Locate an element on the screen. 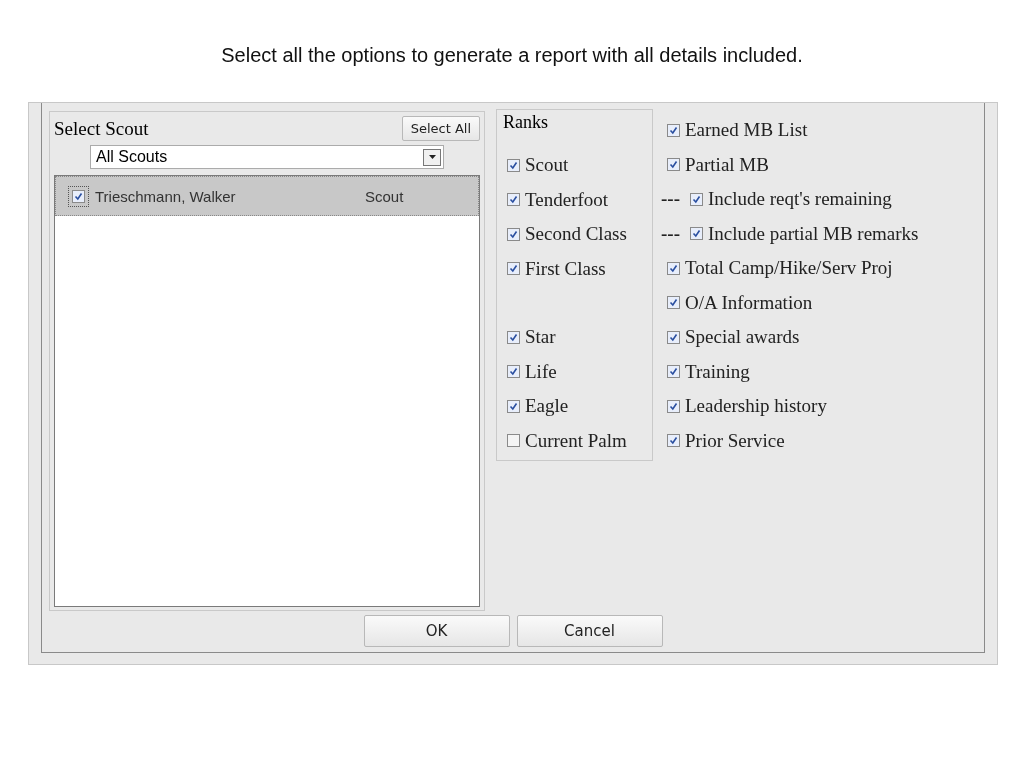 The image size is (1024, 768). cancel-button: Cancel is located at coordinates (589, 631).